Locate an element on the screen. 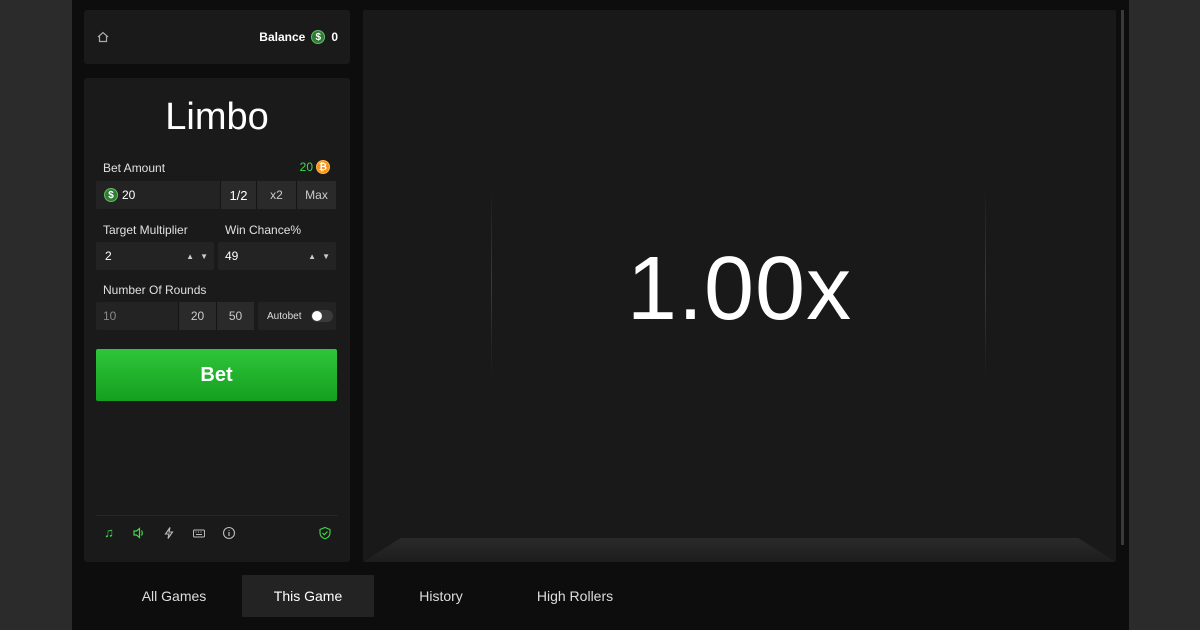 Image resolution: width=1200 pixels, height=630 pixels. win-chance-input: 49 ▲ ▼ is located at coordinates (277, 256).